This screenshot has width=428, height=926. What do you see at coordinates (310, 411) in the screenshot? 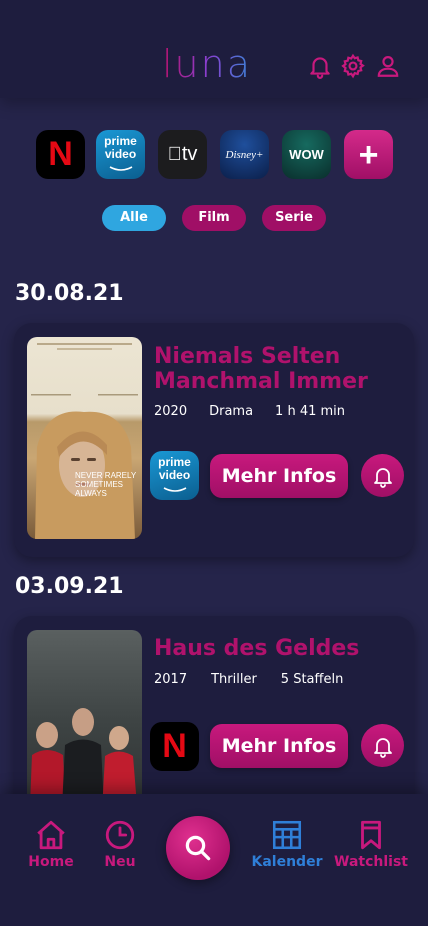
I see `movie-duration: 1 h 41 min` at bounding box center [310, 411].